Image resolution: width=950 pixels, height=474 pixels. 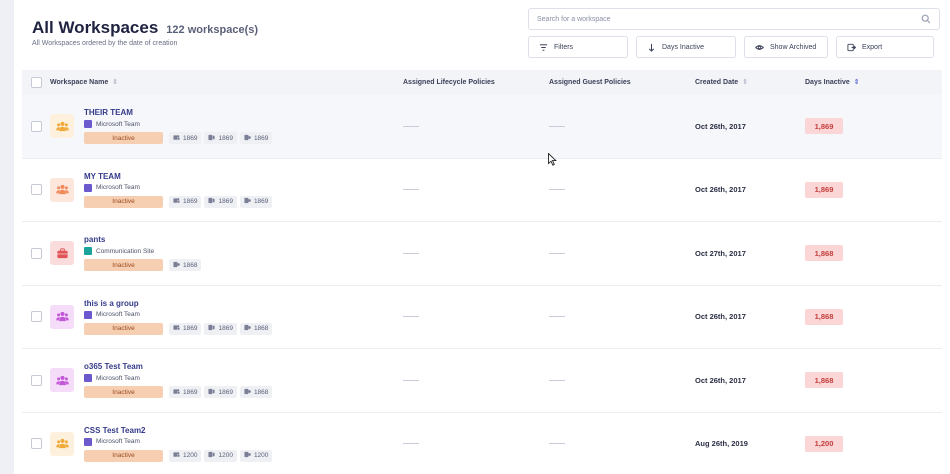 What do you see at coordinates (261, 392) in the screenshot?
I see `activity-stat-value: 1868` at bounding box center [261, 392].